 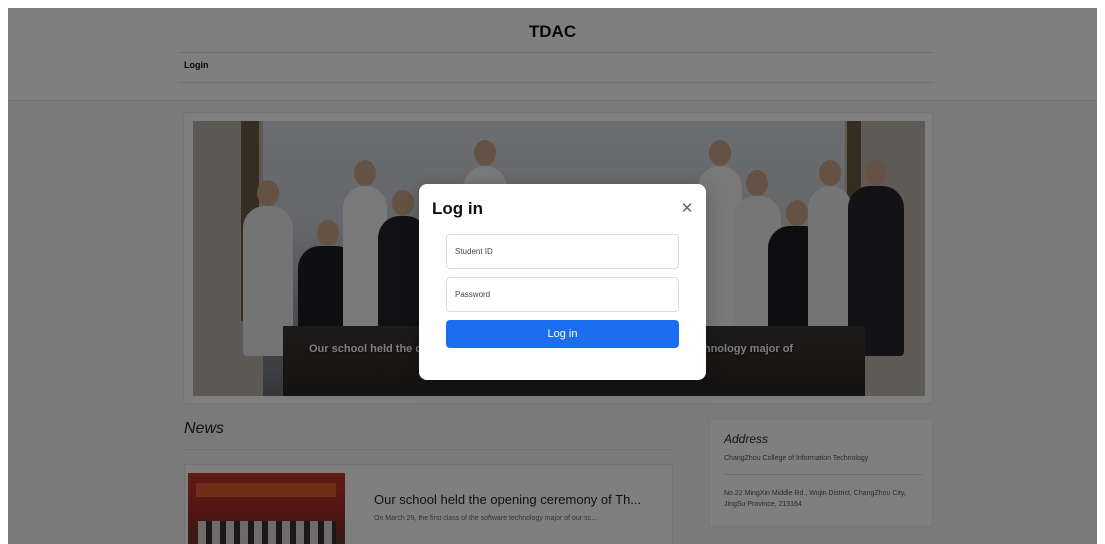 I want to click on login-modal-title: Log in, so click(x=457, y=208).